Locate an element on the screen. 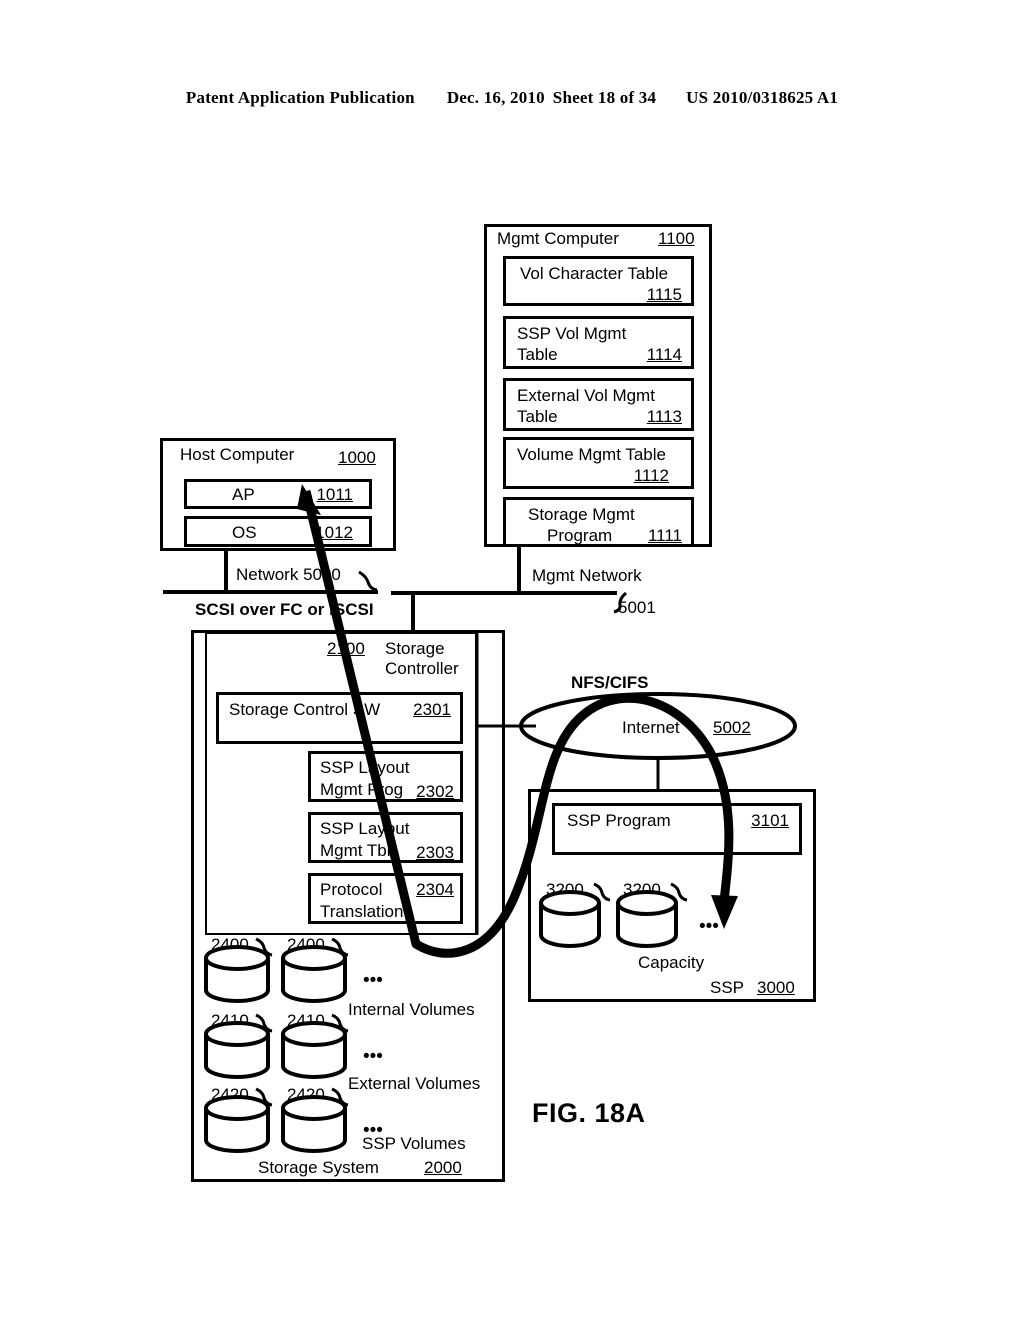 The width and height of the screenshot is (1024, 1320). cylinder-lu101 is located at coordinates (314, 1050).